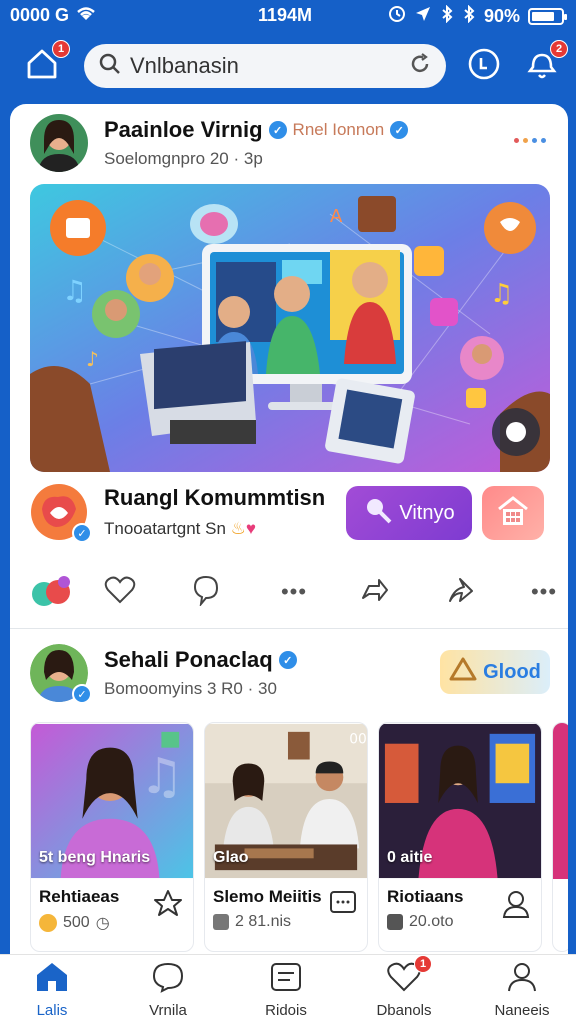 This screenshot has height=1024, width=576. What do you see at coordinates (516, 906) in the screenshot?
I see `user-icon` at bounding box center [516, 906].